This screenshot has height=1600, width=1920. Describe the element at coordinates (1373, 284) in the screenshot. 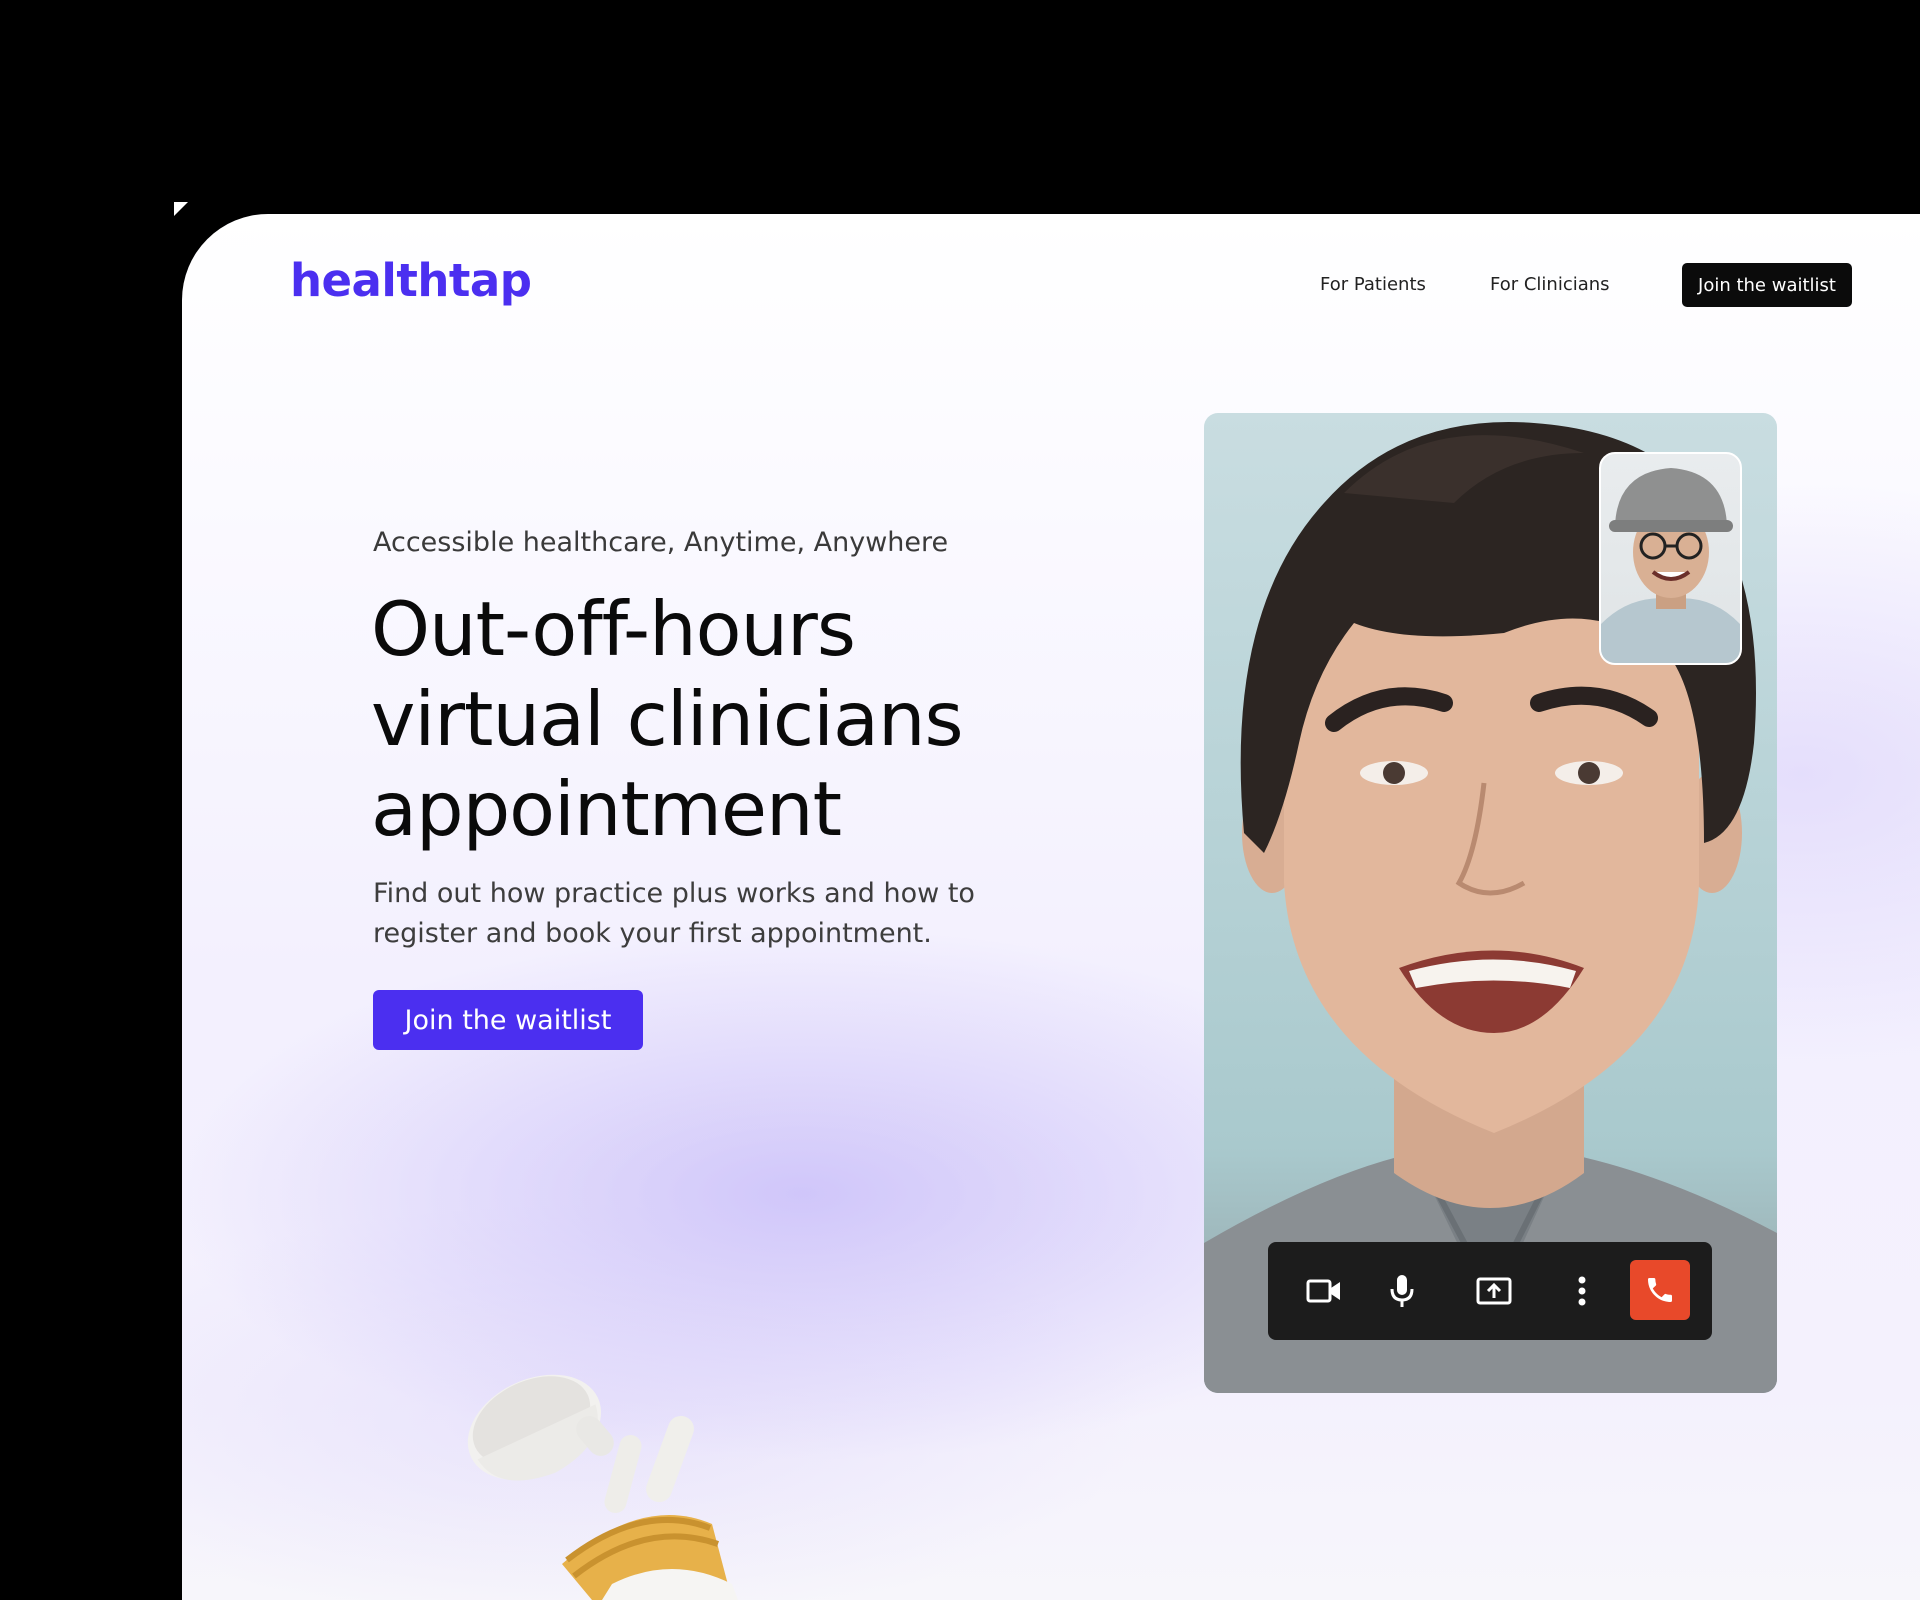

I see `nav-link-for-patients: For Patients` at that location.